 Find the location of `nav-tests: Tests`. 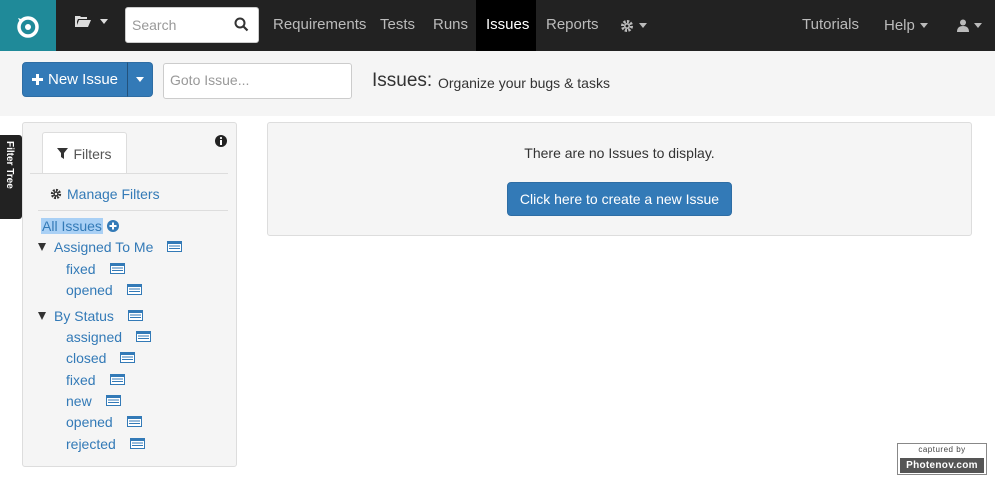

nav-tests: Tests is located at coordinates (397, 25).